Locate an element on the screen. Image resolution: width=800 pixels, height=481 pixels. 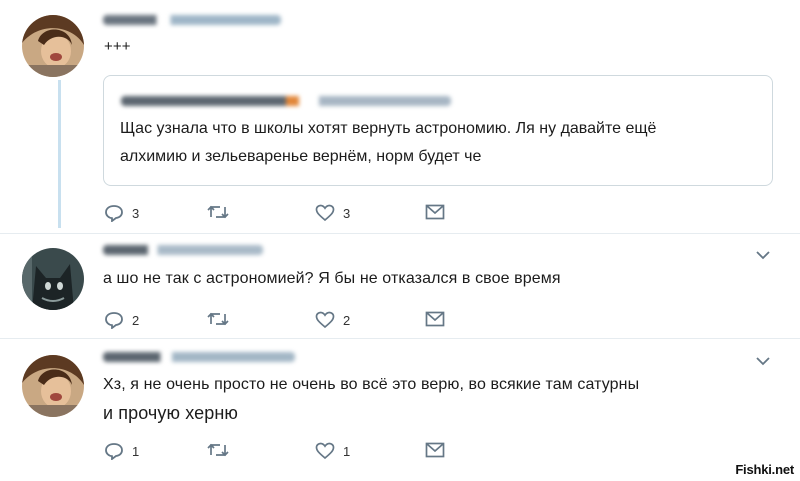
tweet-text-line-2: и прочую херню is located at coordinates (170, 413).